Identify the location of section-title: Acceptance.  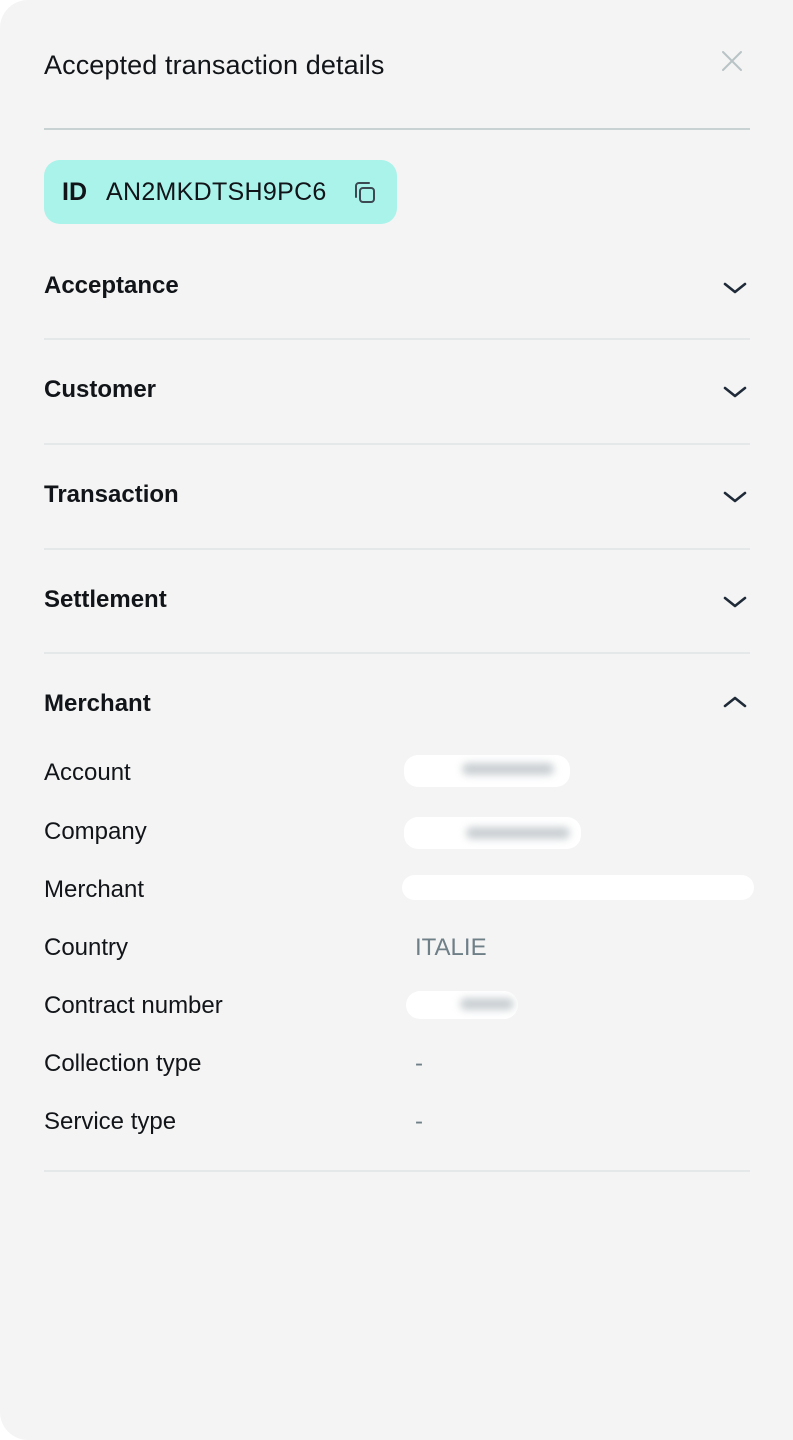
(111, 285).